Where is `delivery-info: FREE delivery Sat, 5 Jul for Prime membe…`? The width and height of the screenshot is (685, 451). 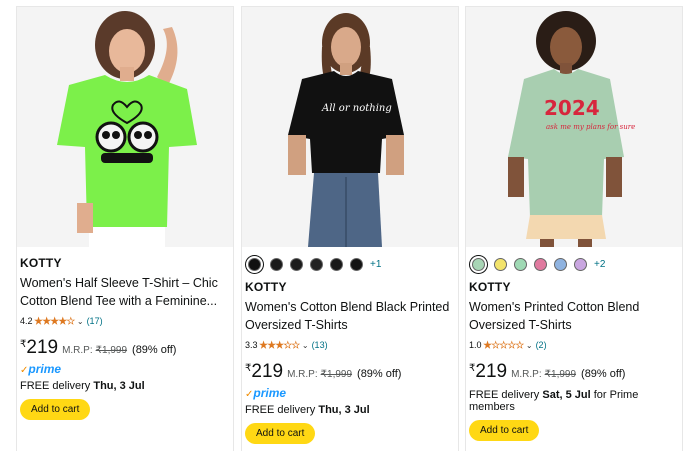 delivery-info: FREE delivery Sat, 5 Jul for Prime membe… is located at coordinates (573, 401).